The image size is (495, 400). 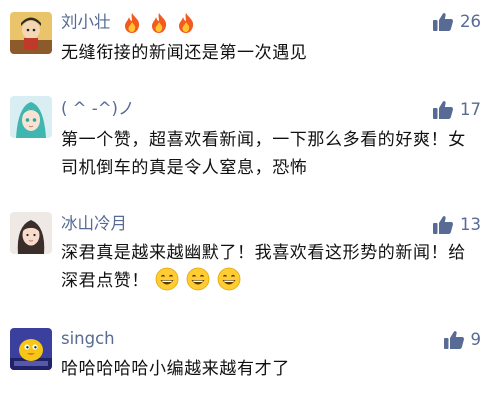 I want to click on username: ( ^ -^)ノ, so click(x=97, y=109).